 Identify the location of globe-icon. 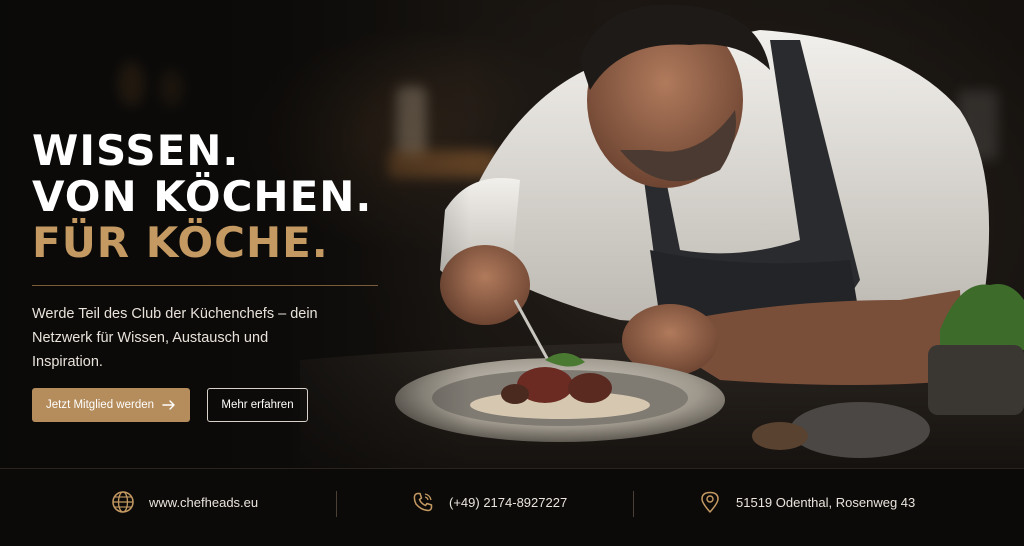
(123, 502).